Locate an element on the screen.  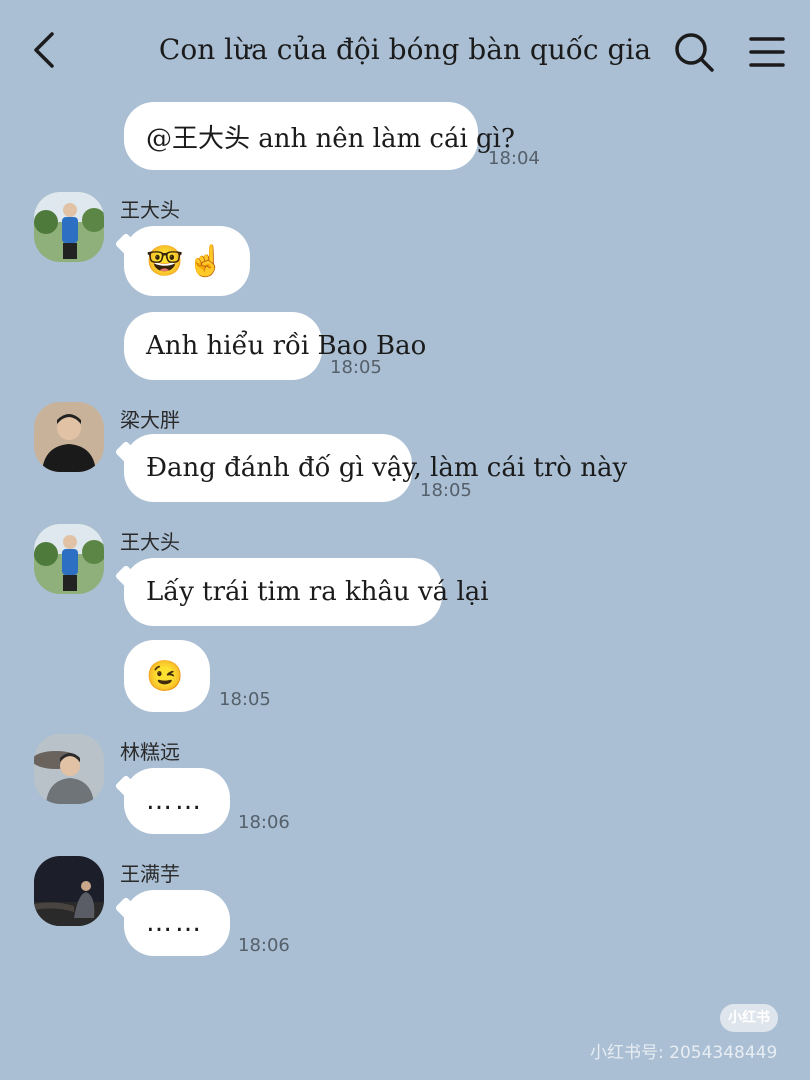
chat-title: Con lừa của đội bóng bàn quốc gia is located at coordinates (405, 49).